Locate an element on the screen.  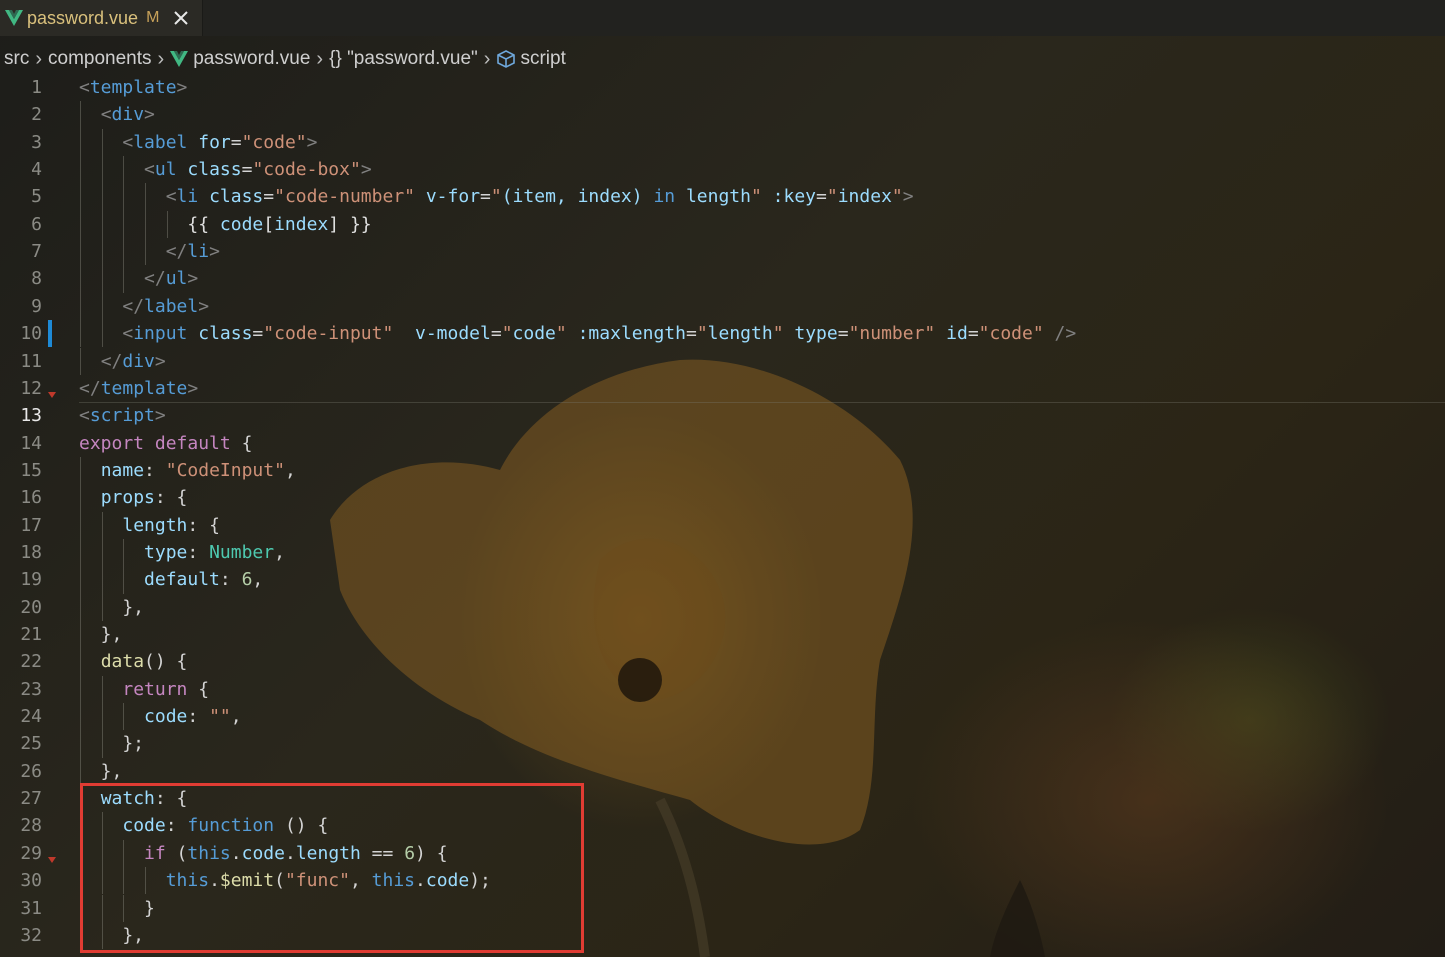
breadcrumb-item-module: {} "password.vue" is located at coordinates (403, 59).